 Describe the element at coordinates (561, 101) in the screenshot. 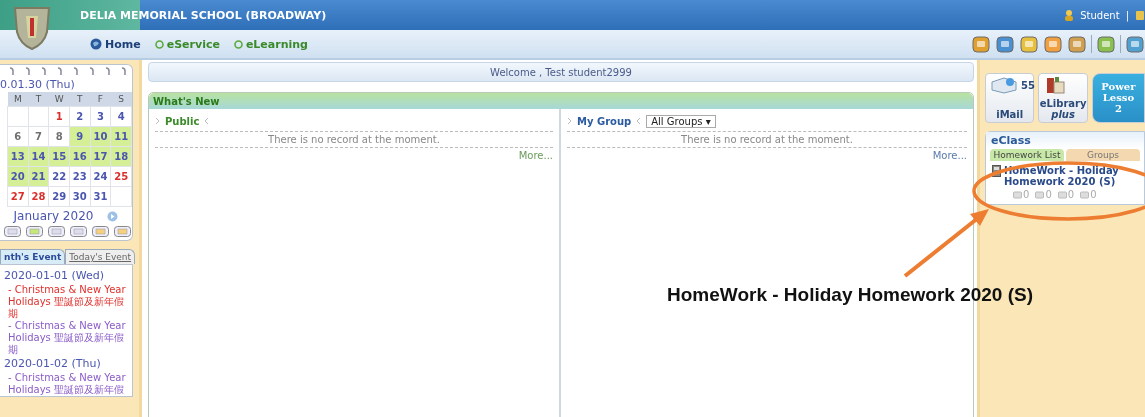

I see `panel-title: What's New` at that location.